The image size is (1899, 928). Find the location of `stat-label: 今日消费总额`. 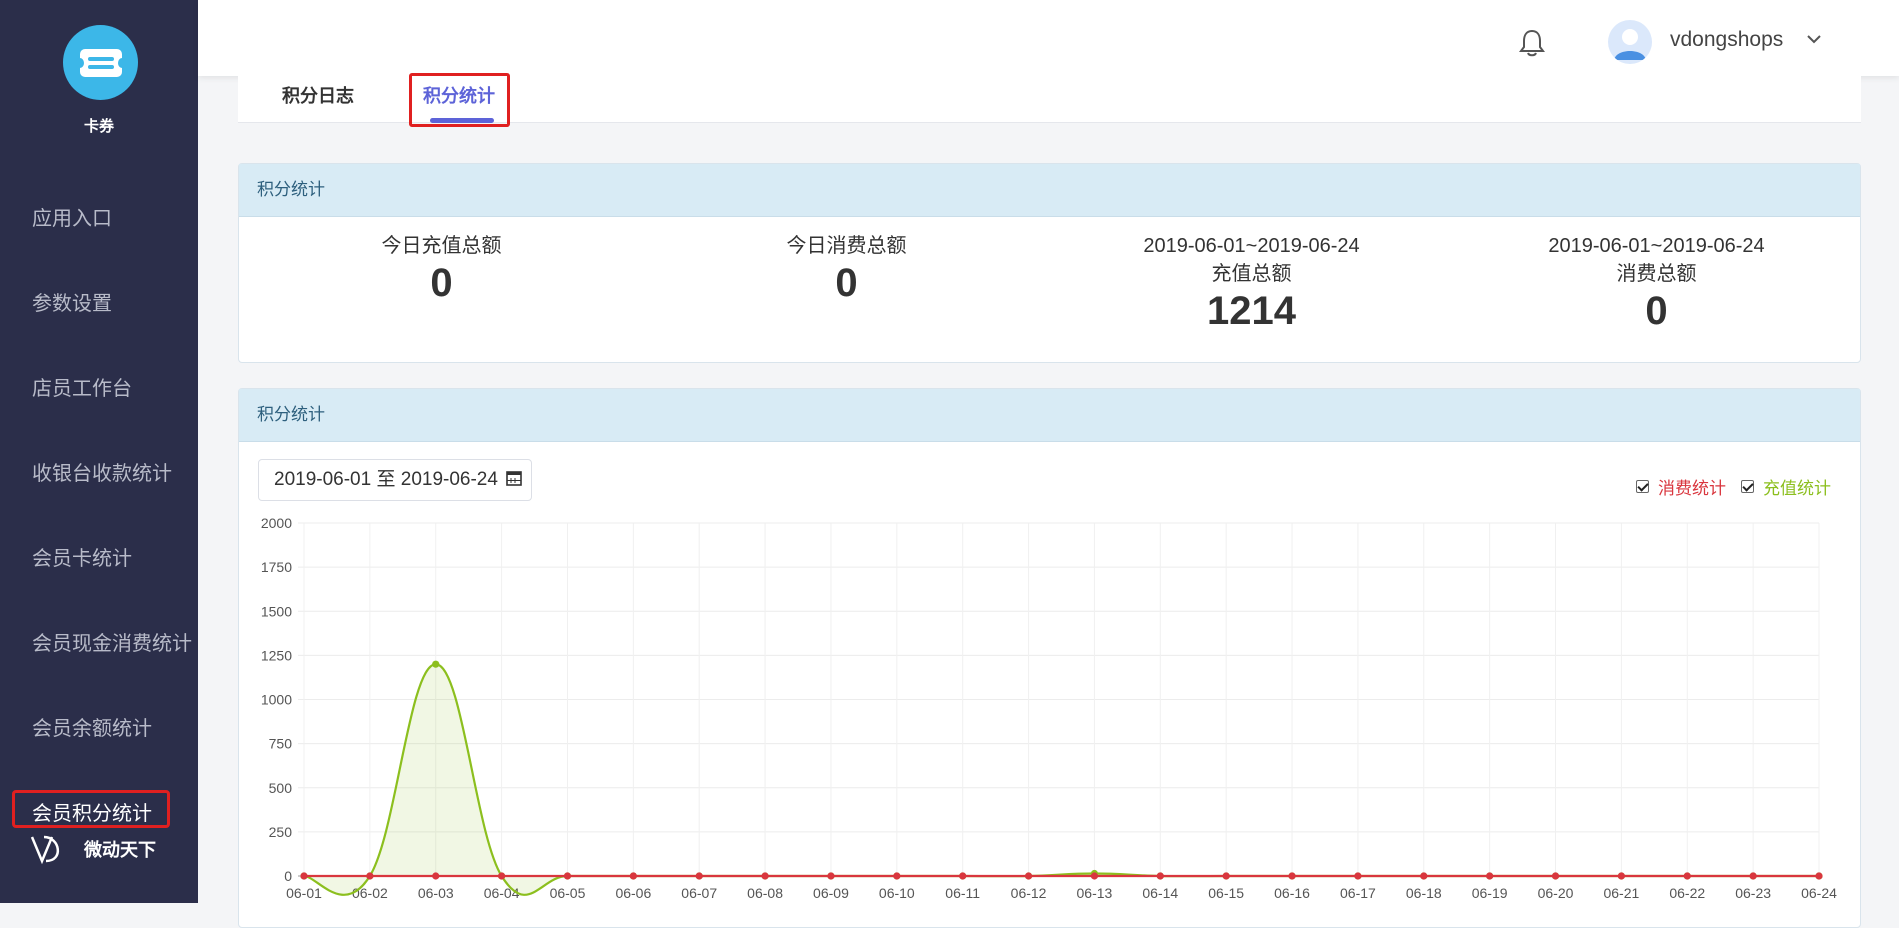

stat-label: 今日消费总额 is located at coordinates (846, 246).